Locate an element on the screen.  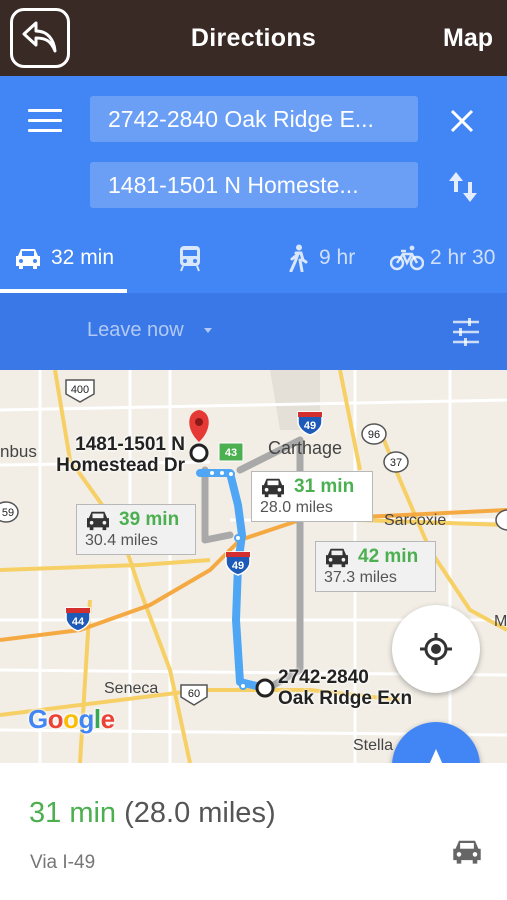
interstate-shield-49: 49 is located at coordinates (310, 423).